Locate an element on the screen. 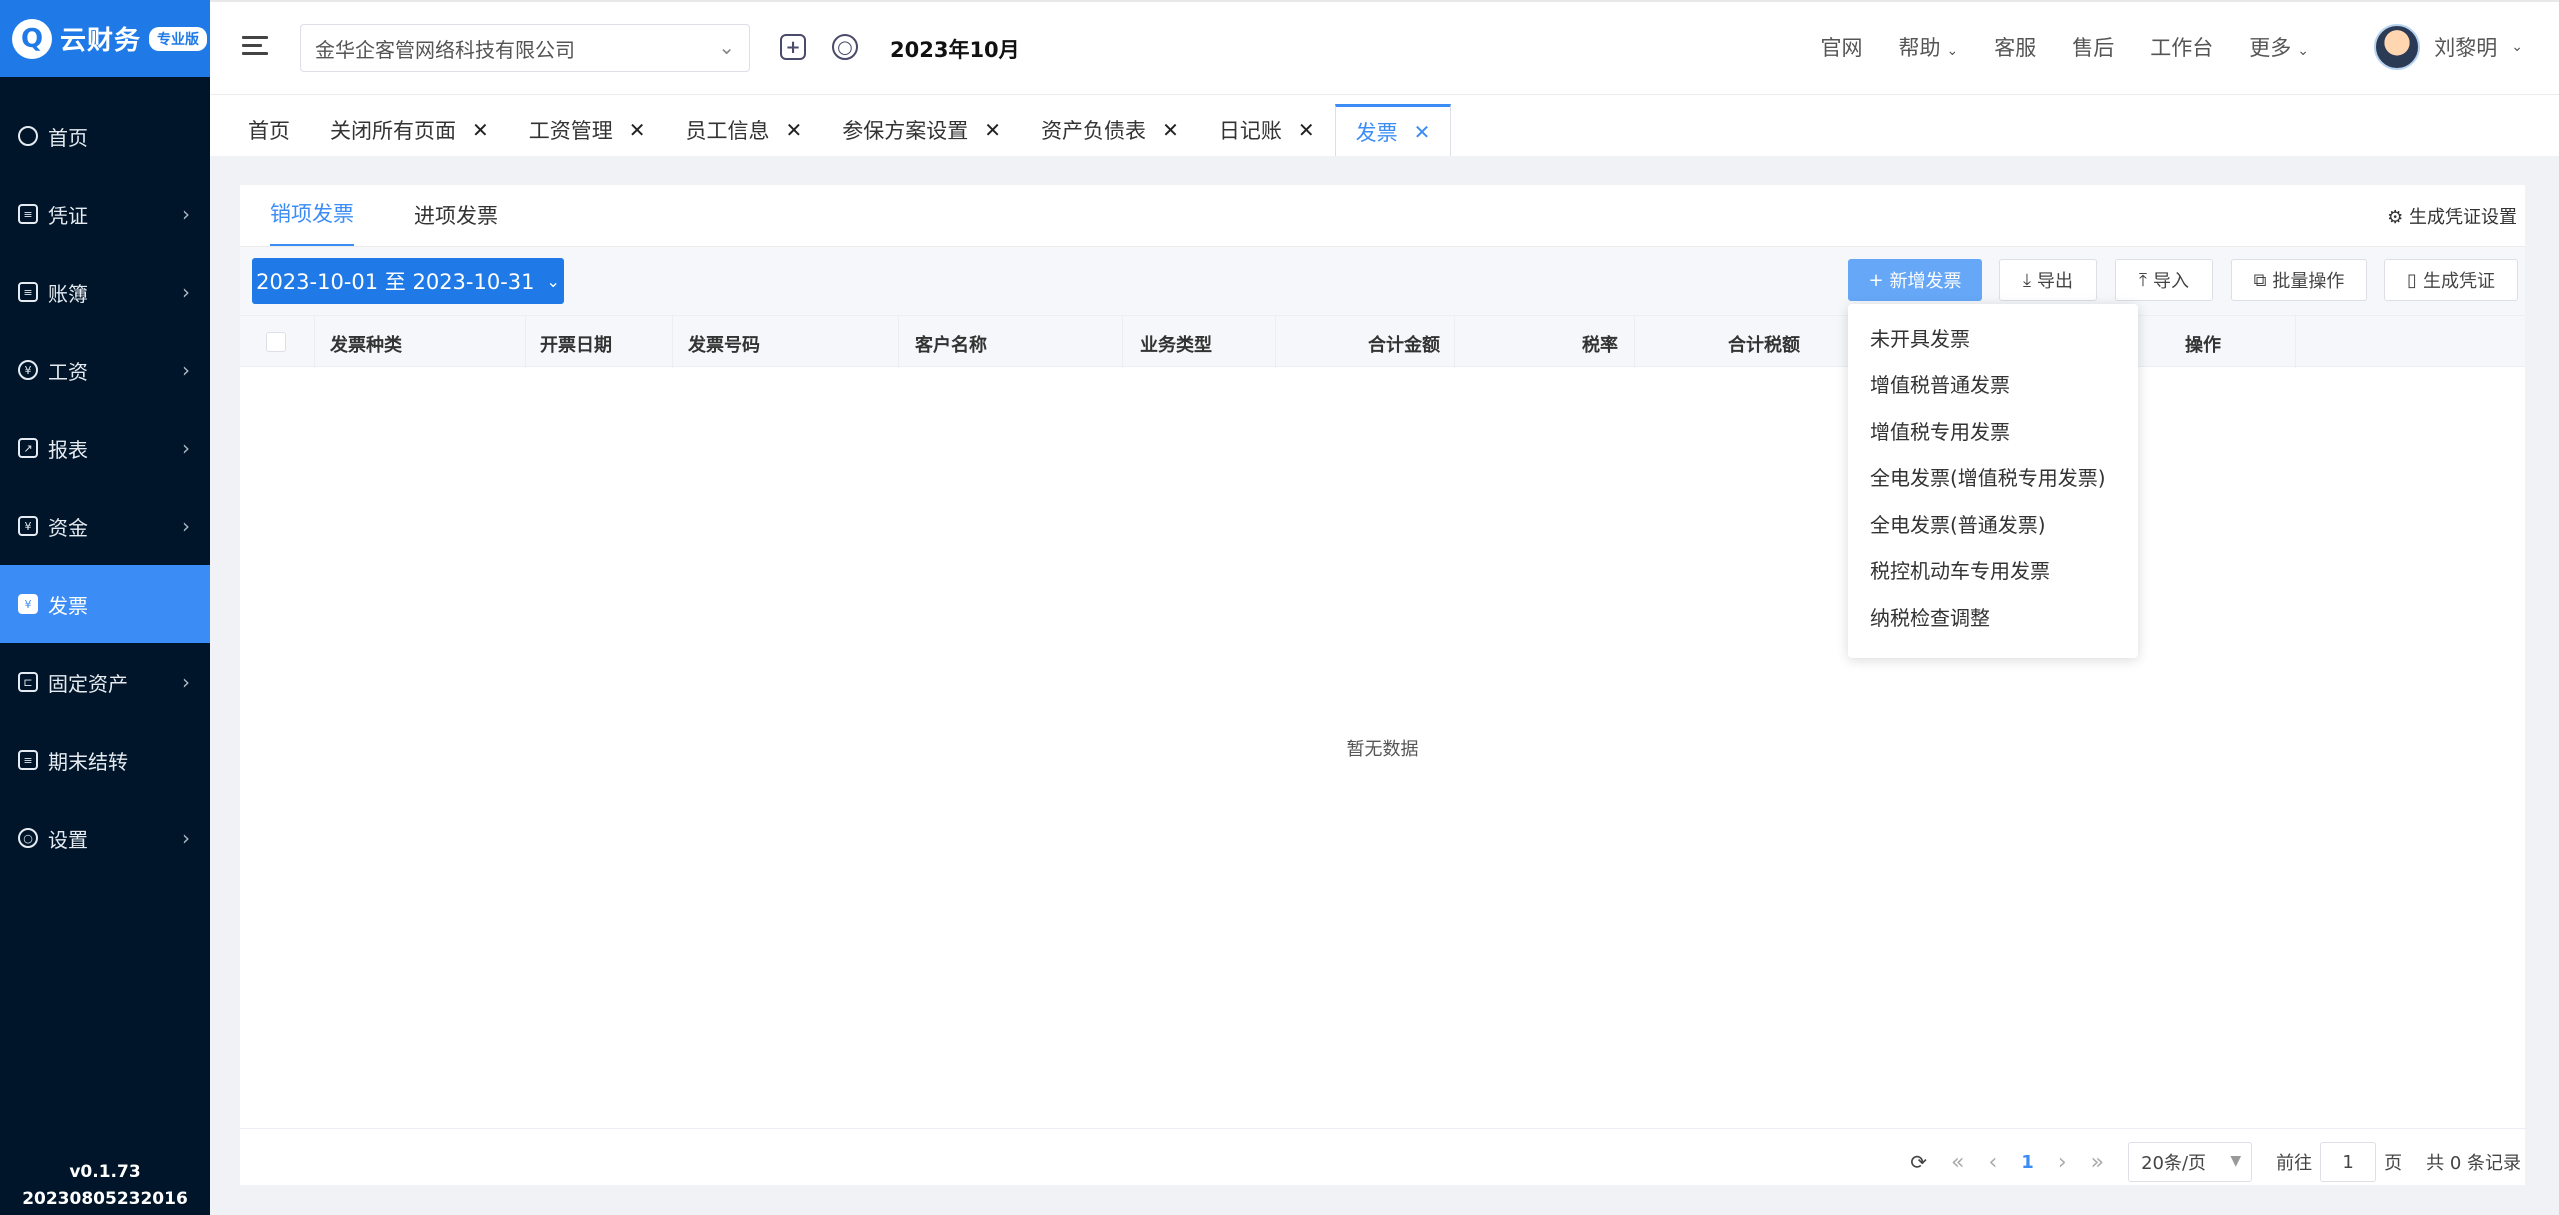 The height and width of the screenshot is (1215, 2559). voucher-settings-link: ⚙ 生成凭证设置 is located at coordinates (2452, 216).